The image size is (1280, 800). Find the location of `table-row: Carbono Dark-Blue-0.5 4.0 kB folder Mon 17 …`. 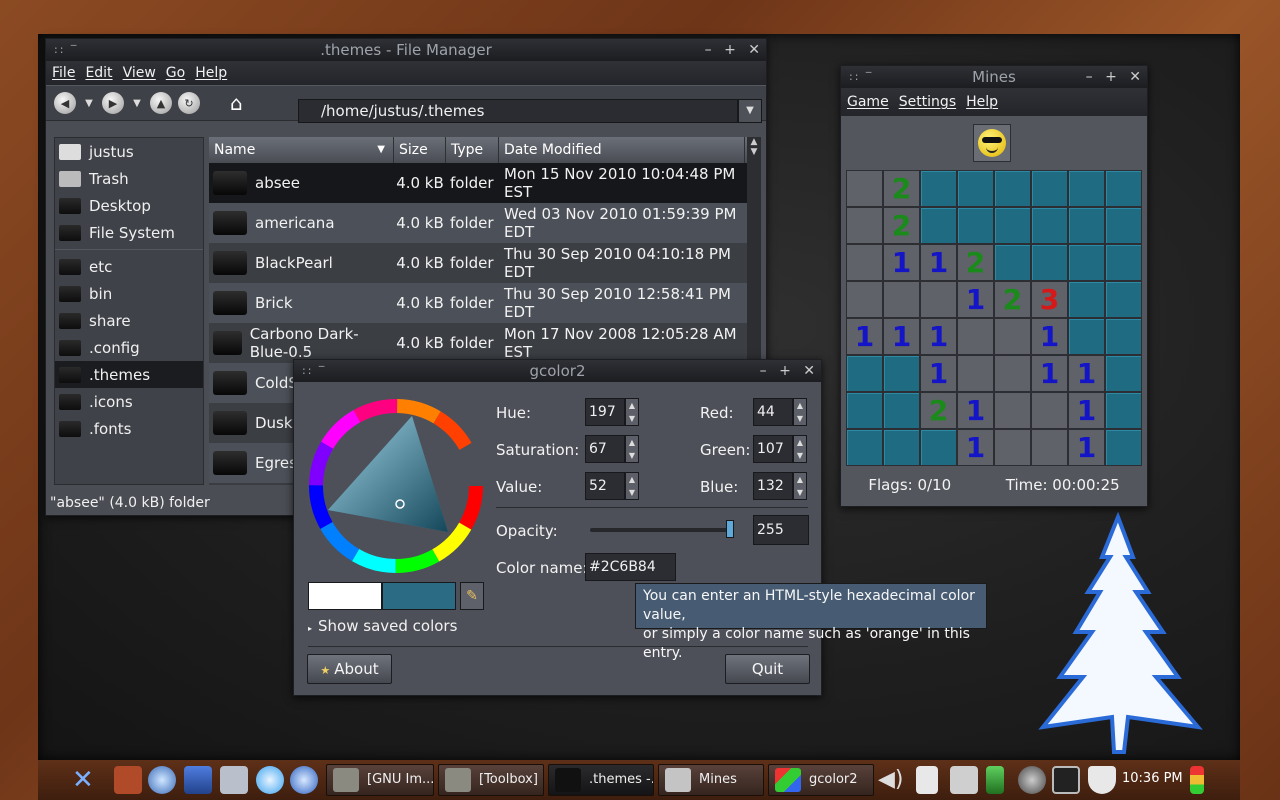

table-row: Carbono Dark-Blue-0.5 4.0 kB folder Mon 17 … is located at coordinates (484, 343).